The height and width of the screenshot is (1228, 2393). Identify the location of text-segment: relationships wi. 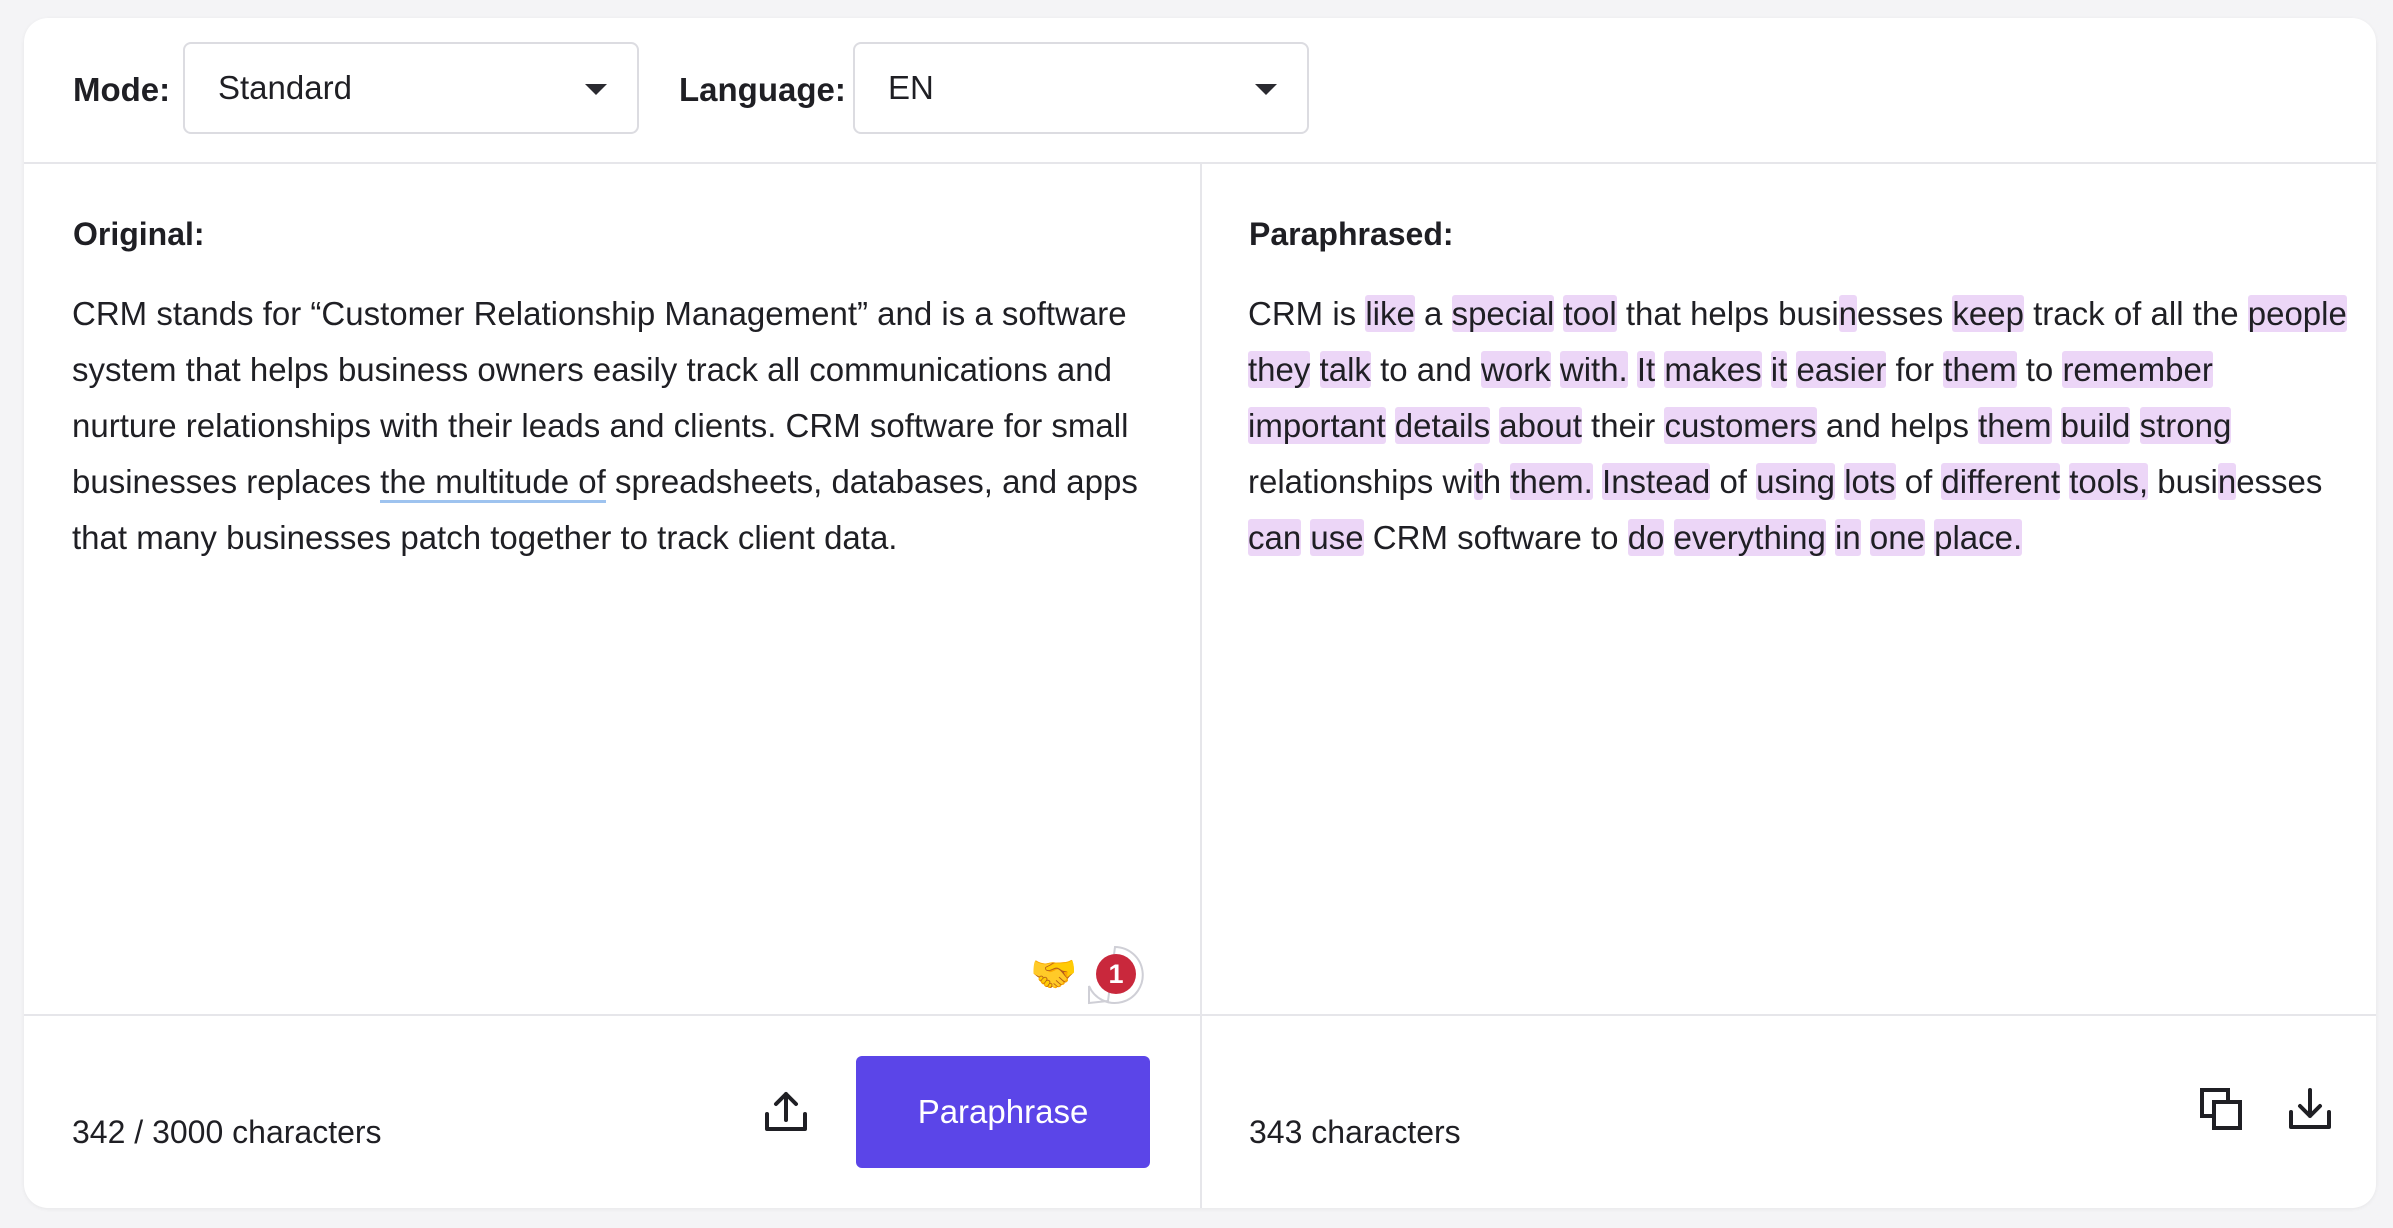
(1361, 481).